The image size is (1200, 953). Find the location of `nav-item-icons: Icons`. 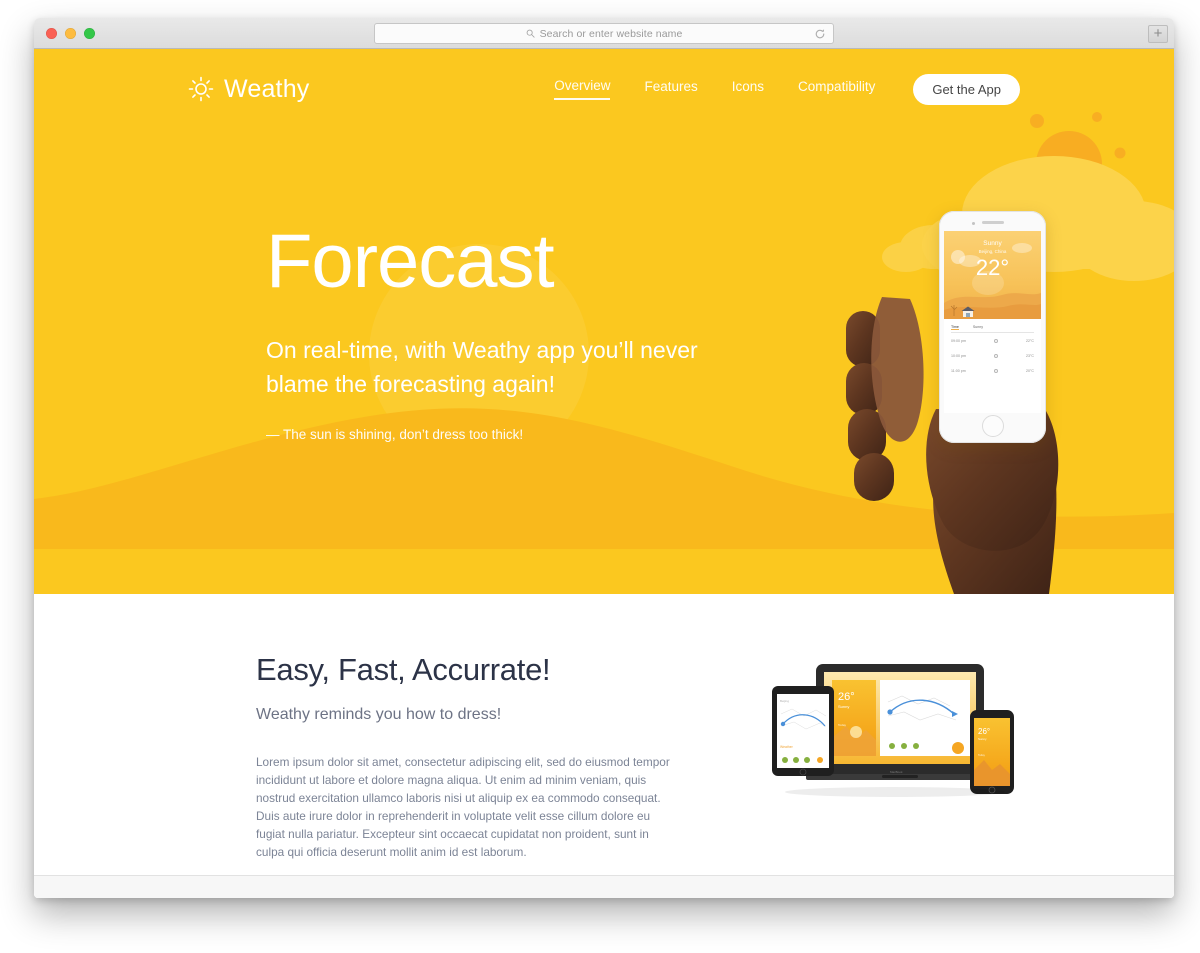

nav-item-icons: Icons is located at coordinates (748, 89).